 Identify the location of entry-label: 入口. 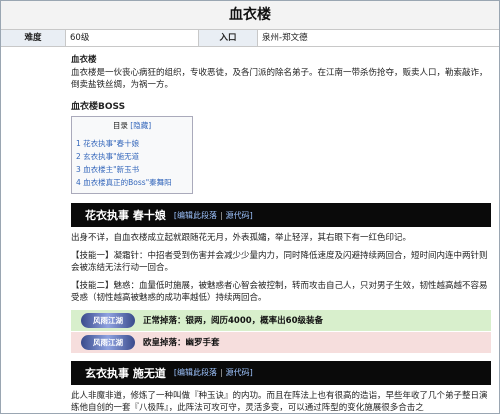
(228, 38).